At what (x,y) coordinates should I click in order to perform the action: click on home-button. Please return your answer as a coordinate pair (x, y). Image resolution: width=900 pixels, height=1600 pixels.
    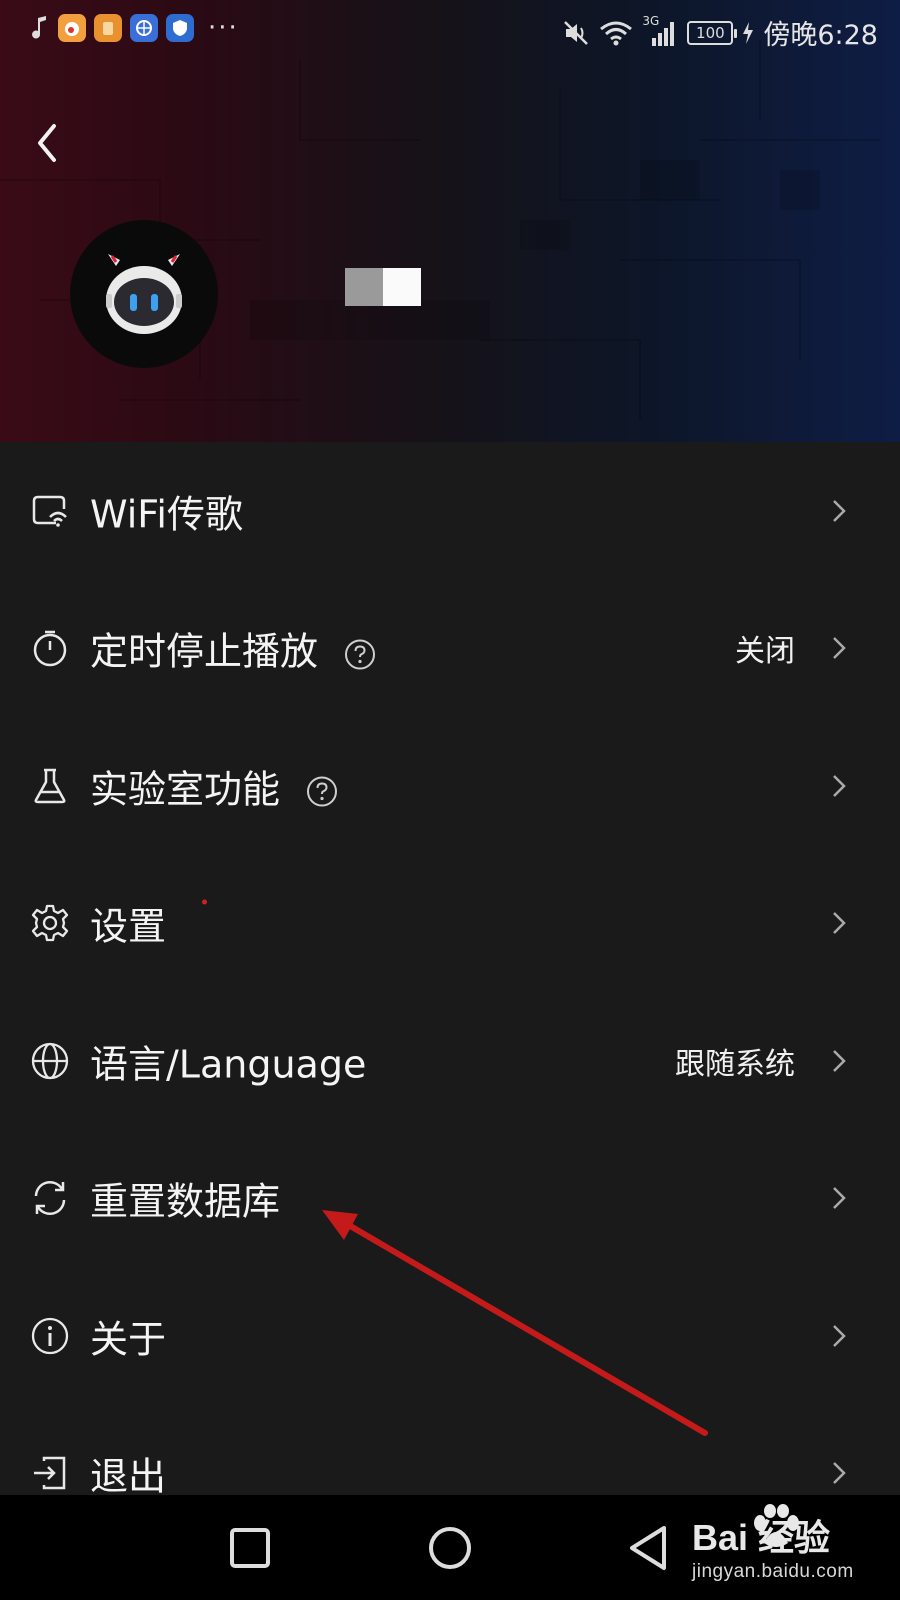
    Looking at the image, I should click on (450, 1548).